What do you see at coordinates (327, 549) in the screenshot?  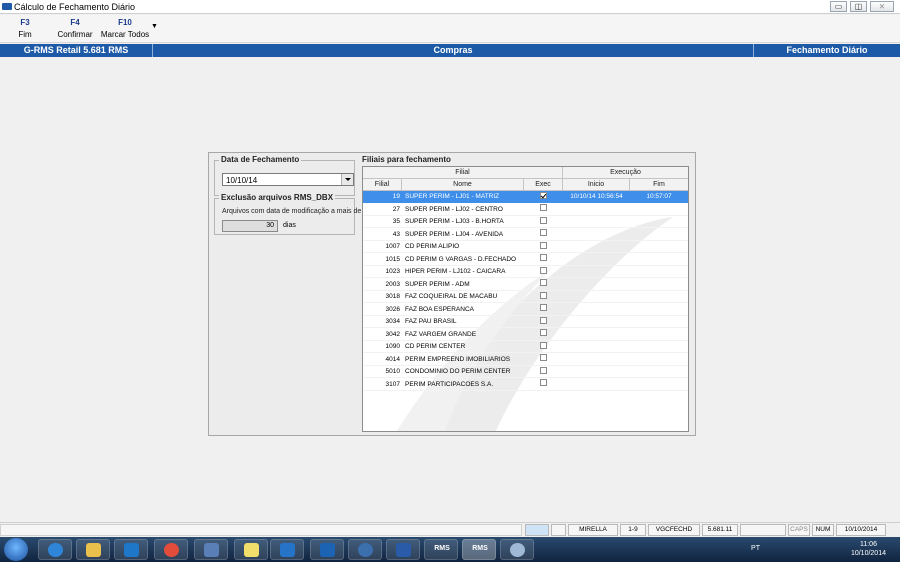 I see `taskbar-outlook-icon` at bounding box center [327, 549].